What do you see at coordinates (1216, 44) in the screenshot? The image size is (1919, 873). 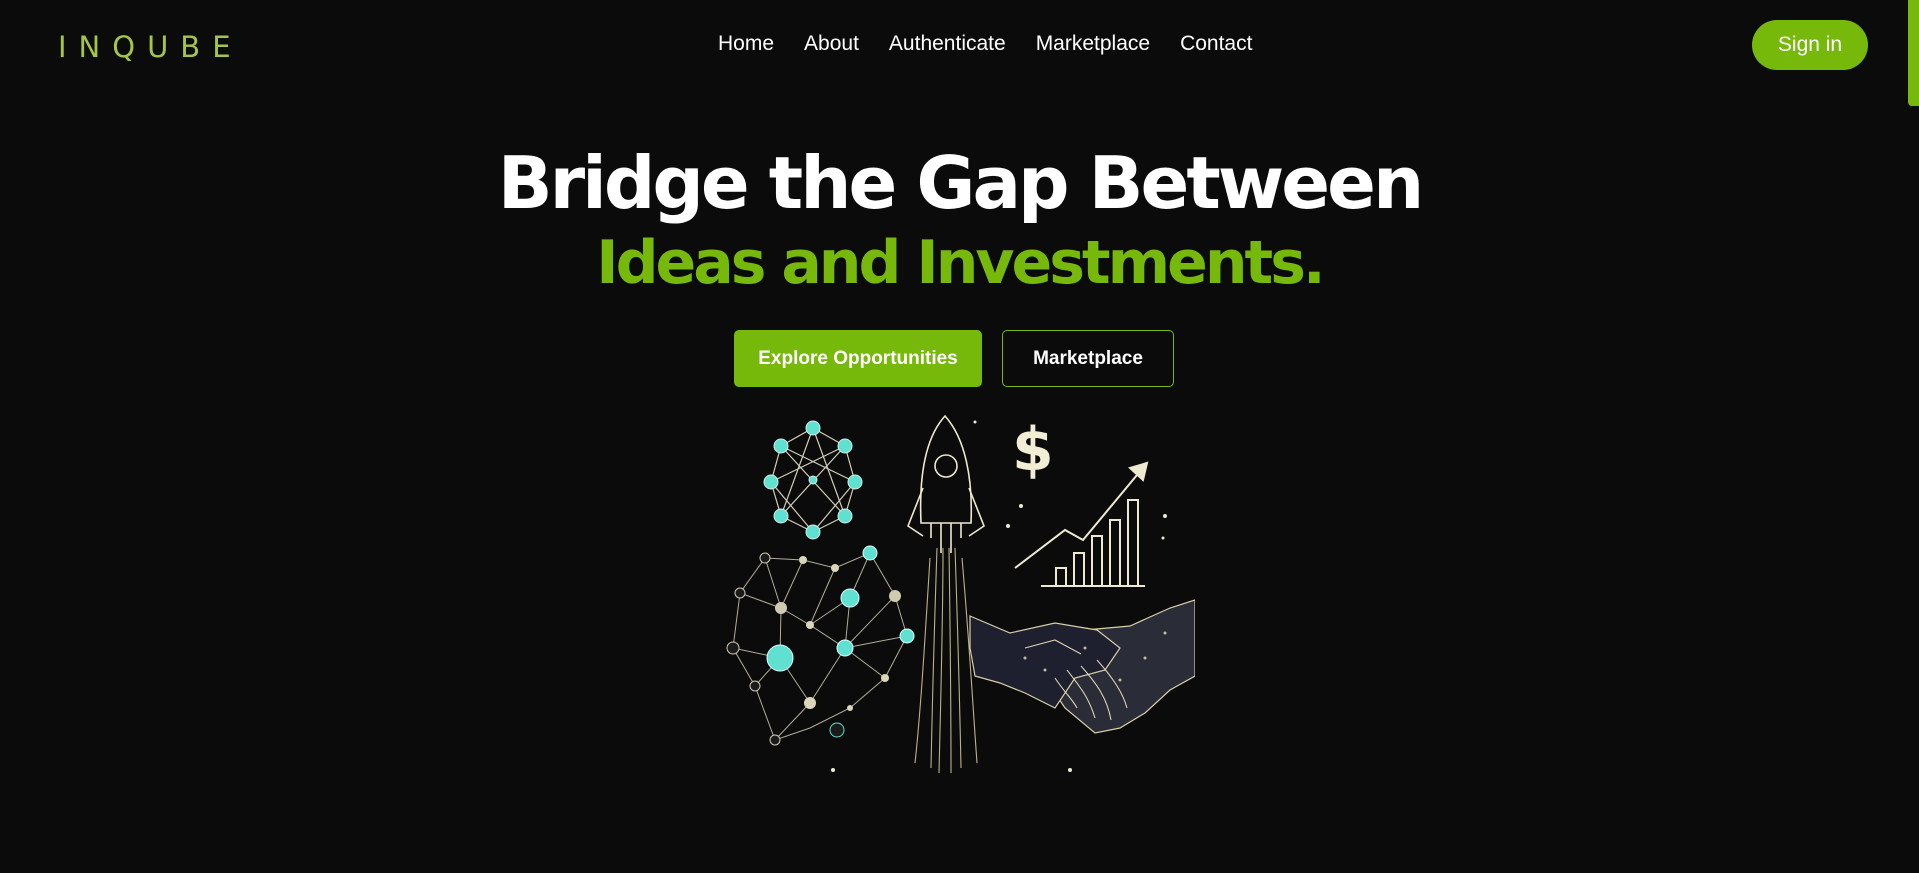 I see `nav-contact: Contact` at bounding box center [1216, 44].